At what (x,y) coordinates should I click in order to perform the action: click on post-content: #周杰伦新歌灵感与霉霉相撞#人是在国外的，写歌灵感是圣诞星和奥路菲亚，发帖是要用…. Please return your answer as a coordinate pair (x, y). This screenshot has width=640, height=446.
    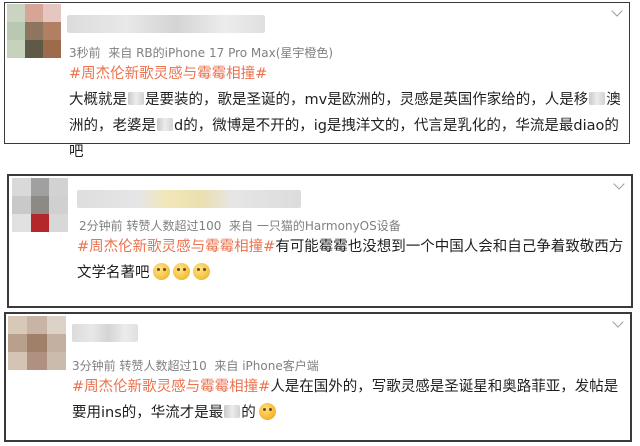
    Looking at the image, I should click on (350, 400).